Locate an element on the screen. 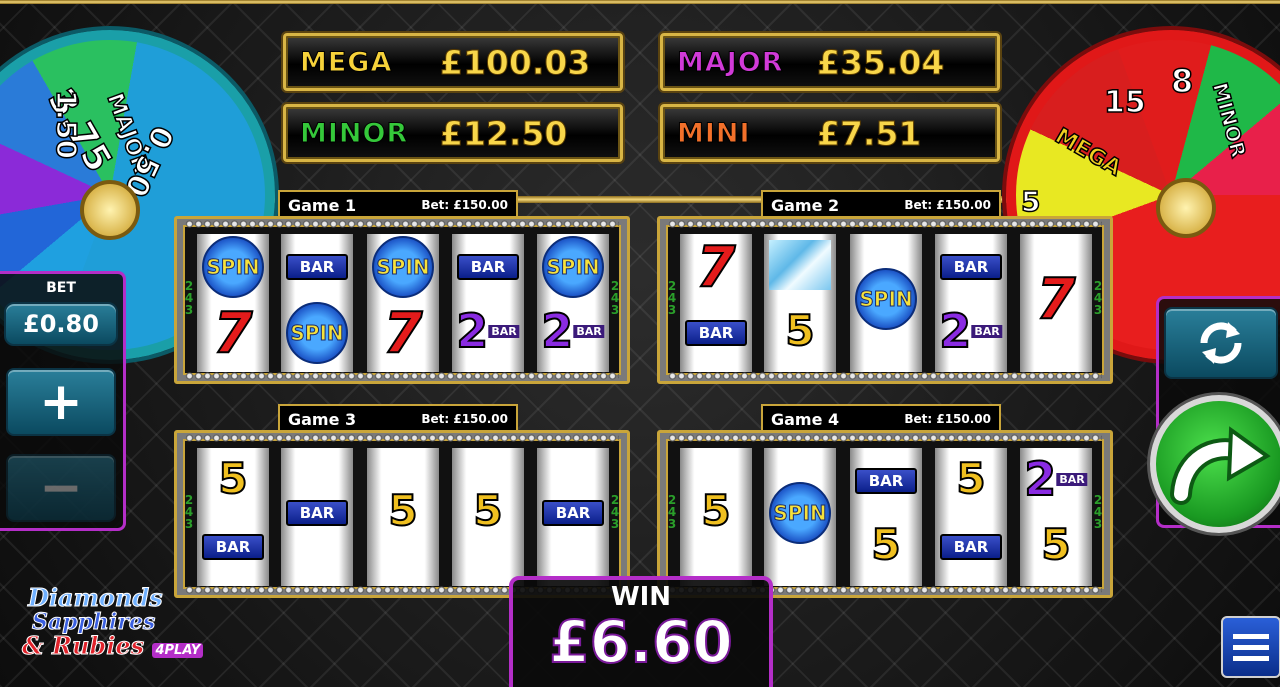 The height and width of the screenshot is (687, 1280). jackpot-minor: MINOR £12.50 is located at coordinates (453, 133).